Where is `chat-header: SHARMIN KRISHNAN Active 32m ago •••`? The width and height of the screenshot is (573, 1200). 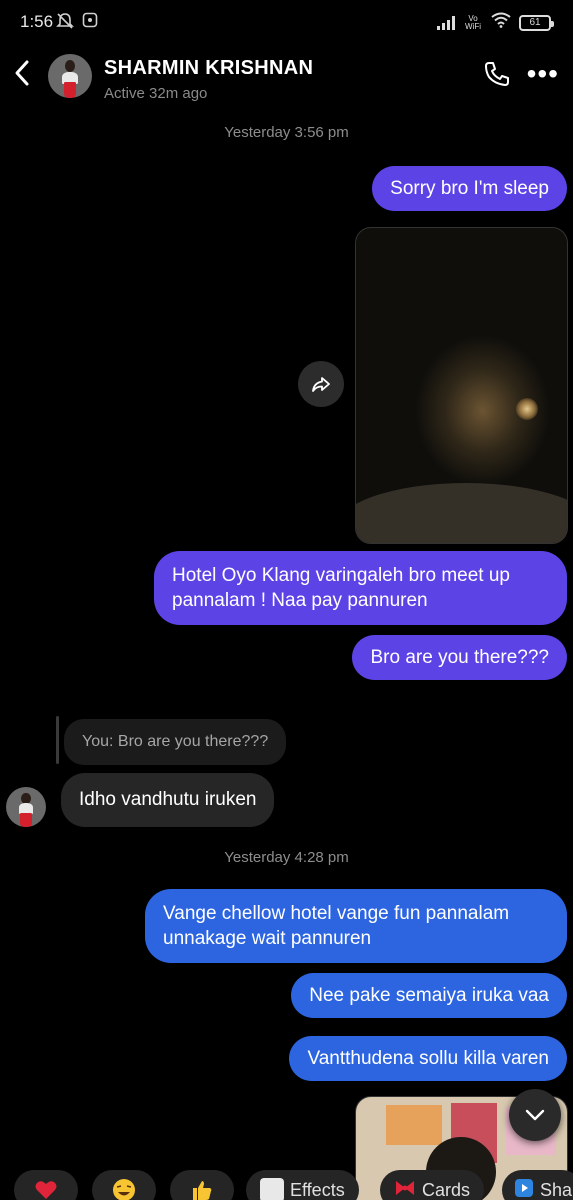 chat-header: SHARMIN KRISHNAN Active 32m ago ••• is located at coordinates (286, 79).